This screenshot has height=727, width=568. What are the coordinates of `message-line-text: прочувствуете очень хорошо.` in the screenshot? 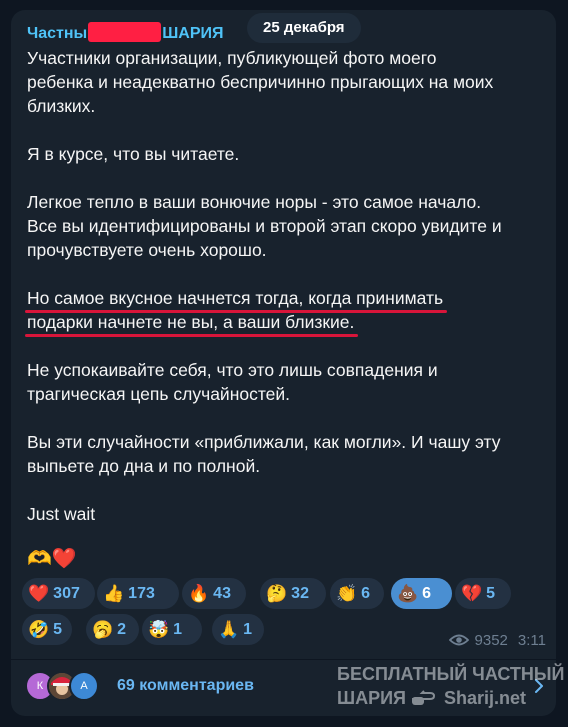 It's located at (147, 250).